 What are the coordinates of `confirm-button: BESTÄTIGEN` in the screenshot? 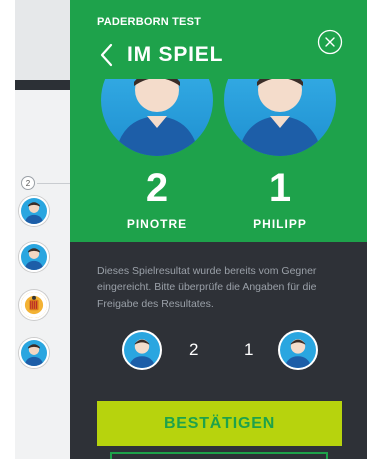 It's located at (219, 423).